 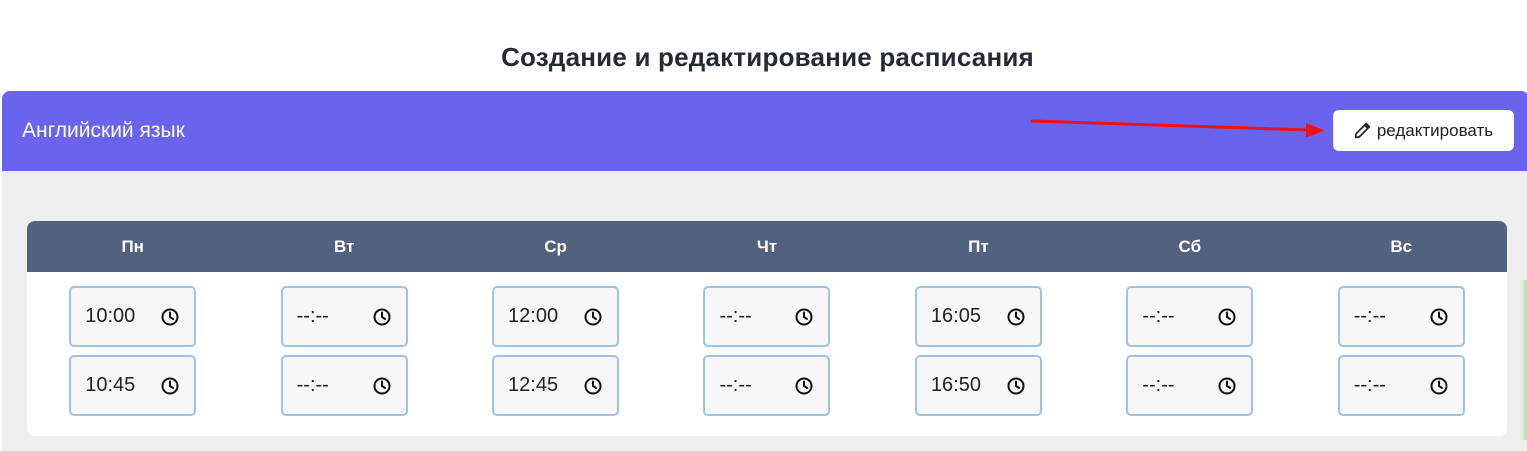 What do you see at coordinates (1435, 130) in the screenshot?
I see `edit-button-label: редактировать` at bounding box center [1435, 130].